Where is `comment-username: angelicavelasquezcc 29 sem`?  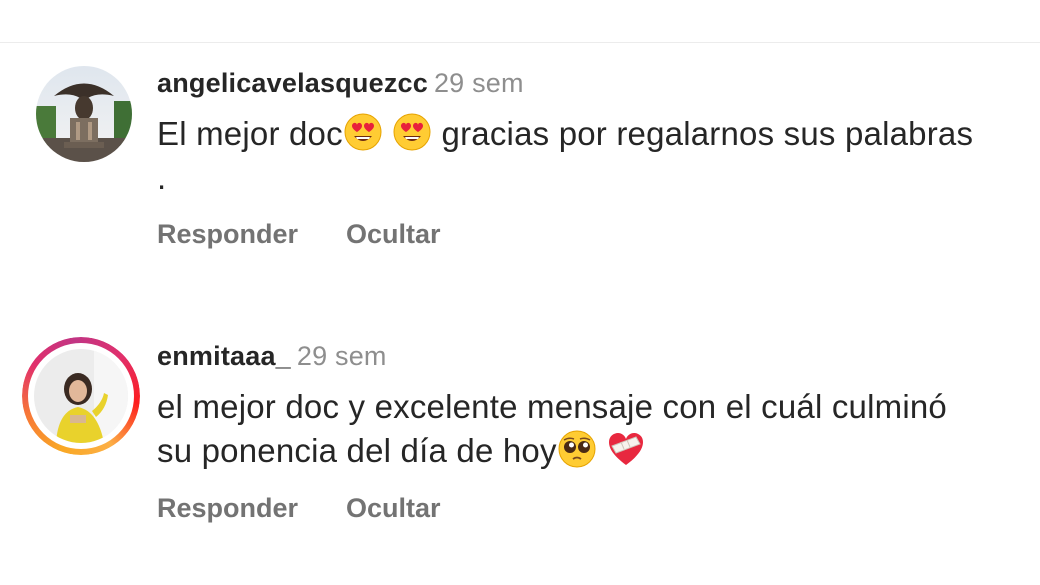
comment-username: angelicavelasquezcc 29 sem is located at coordinates (340, 83).